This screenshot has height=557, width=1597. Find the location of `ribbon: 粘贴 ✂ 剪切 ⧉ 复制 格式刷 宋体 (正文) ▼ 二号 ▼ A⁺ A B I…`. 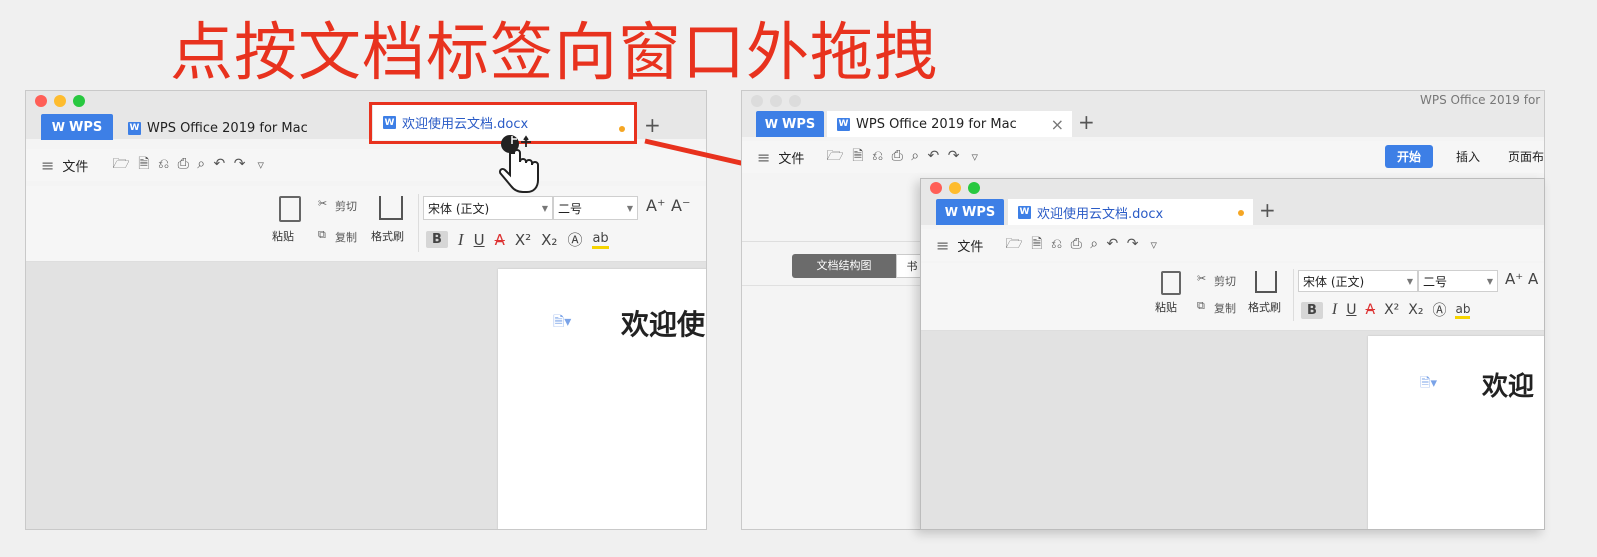

ribbon: 粘贴 ✂ 剪切 ⧉ 复制 格式刷 宋体 (正文) ▼ 二号 ▼ A⁺ A B I… is located at coordinates (1232, 297).